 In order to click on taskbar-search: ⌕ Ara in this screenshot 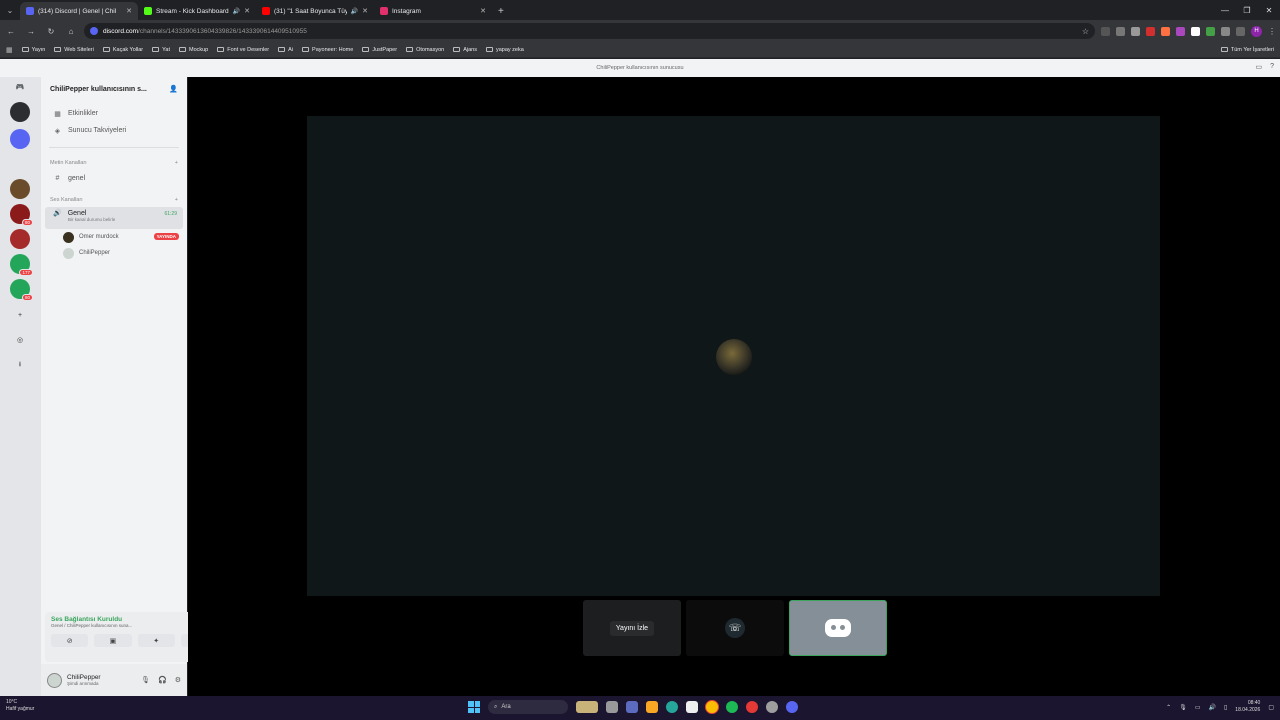, I will do `click(528, 707)`.